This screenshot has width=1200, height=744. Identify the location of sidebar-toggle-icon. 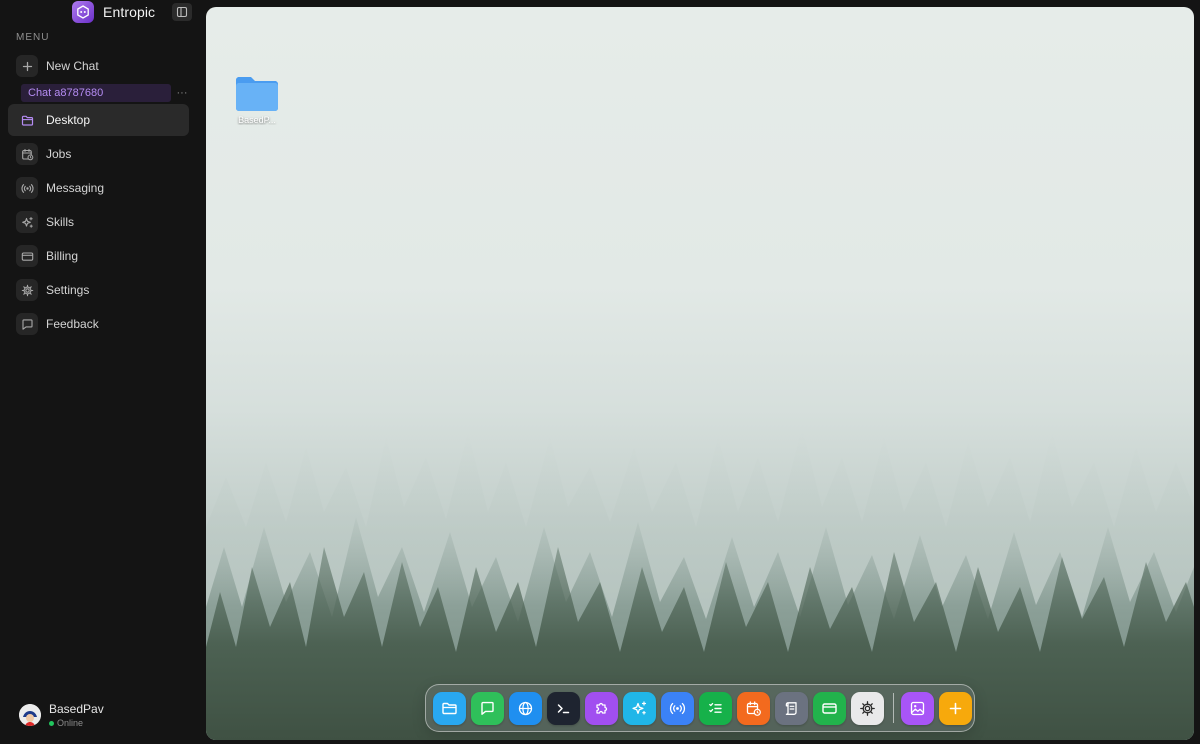
(182, 12).